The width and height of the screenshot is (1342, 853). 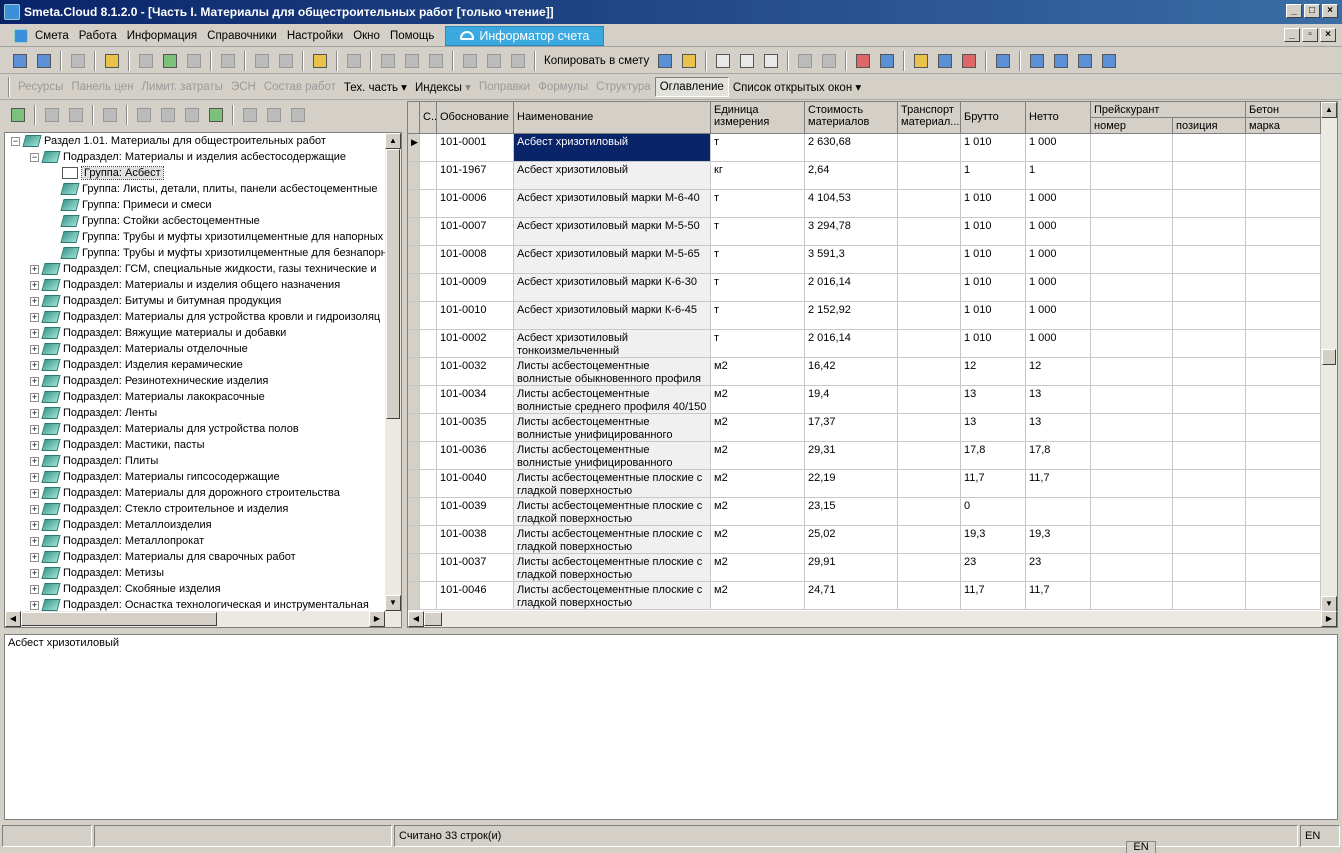 What do you see at coordinates (475, 484) in the screenshot?
I see `cell-code: 101-0040` at bounding box center [475, 484].